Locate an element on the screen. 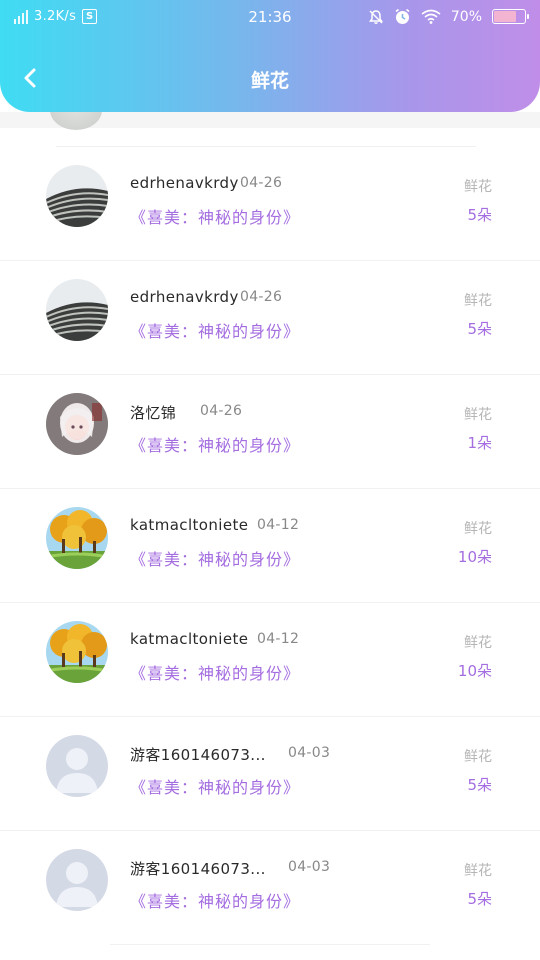 The image size is (540, 960). anime-avatar-image is located at coordinates (77, 424).